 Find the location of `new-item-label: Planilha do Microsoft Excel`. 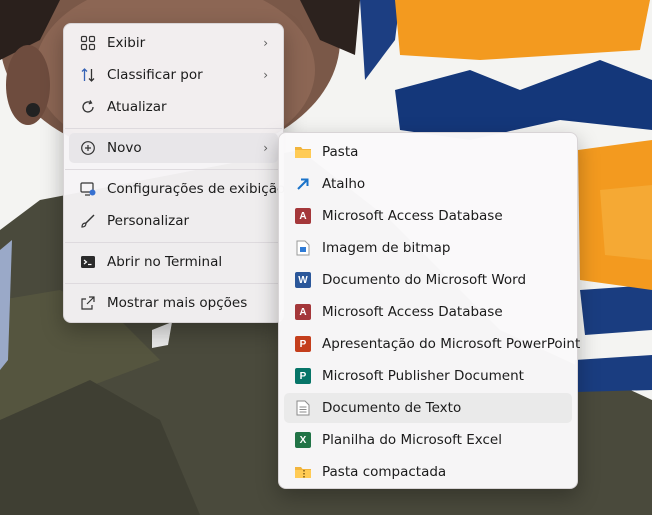

new-item-label: Planilha do Microsoft Excel is located at coordinates (412, 440).